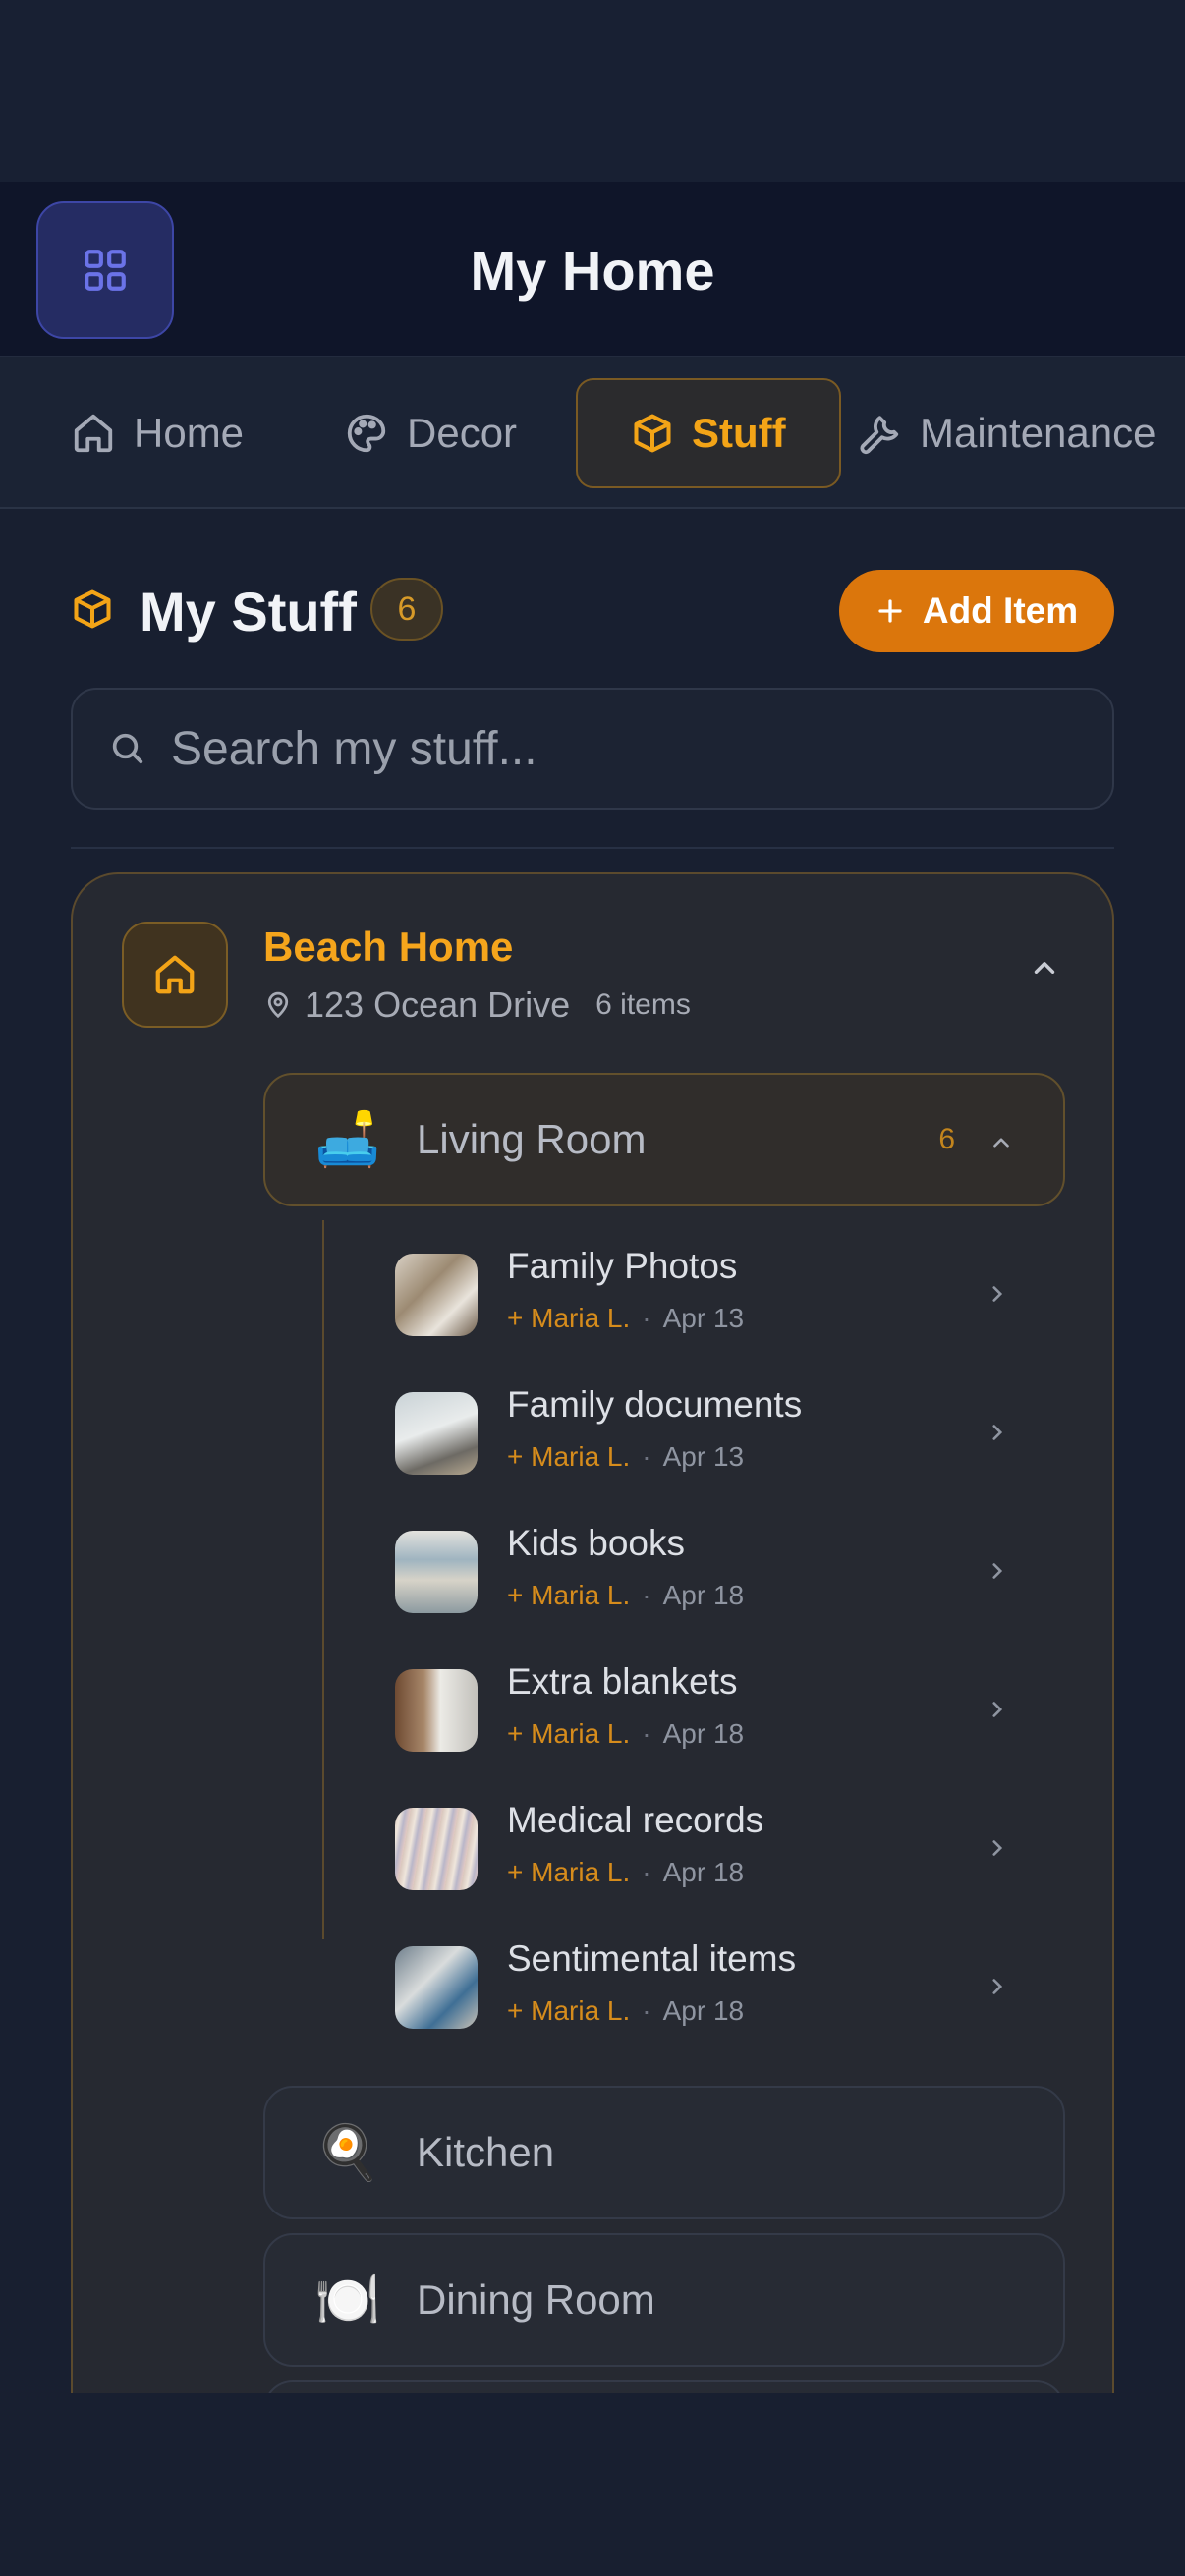 The width and height of the screenshot is (1185, 2576). What do you see at coordinates (486, 2152) in the screenshot?
I see `room-name: Kitchen` at bounding box center [486, 2152].